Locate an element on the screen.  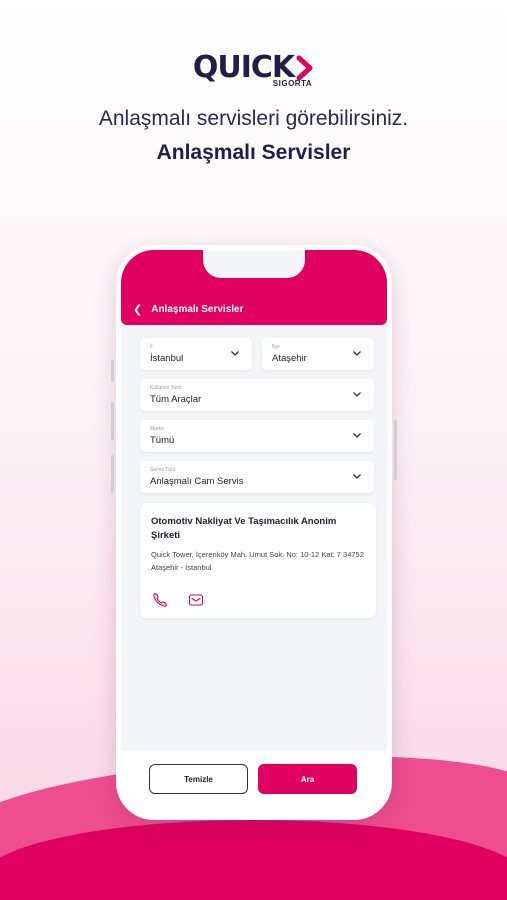
field-label: Servis Türü is located at coordinates (163, 470).